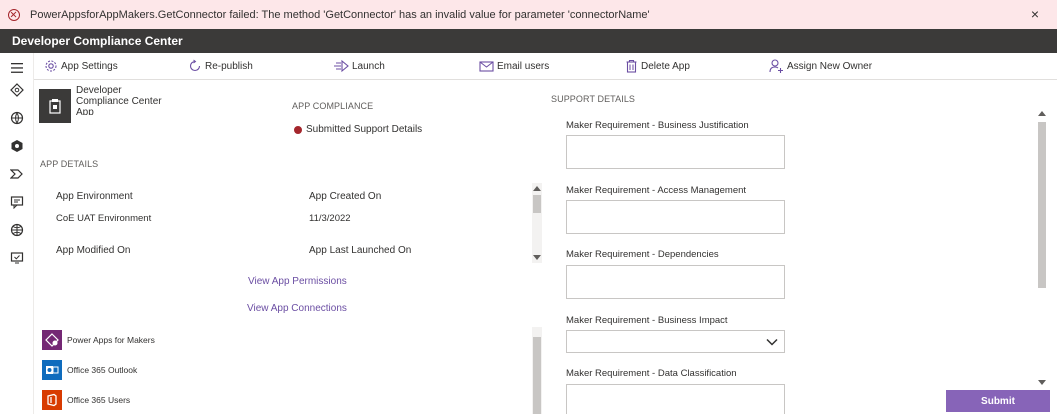  What do you see at coordinates (360, 250) in the screenshot?
I see `last-launched-label: App Last Launched On` at bounding box center [360, 250].